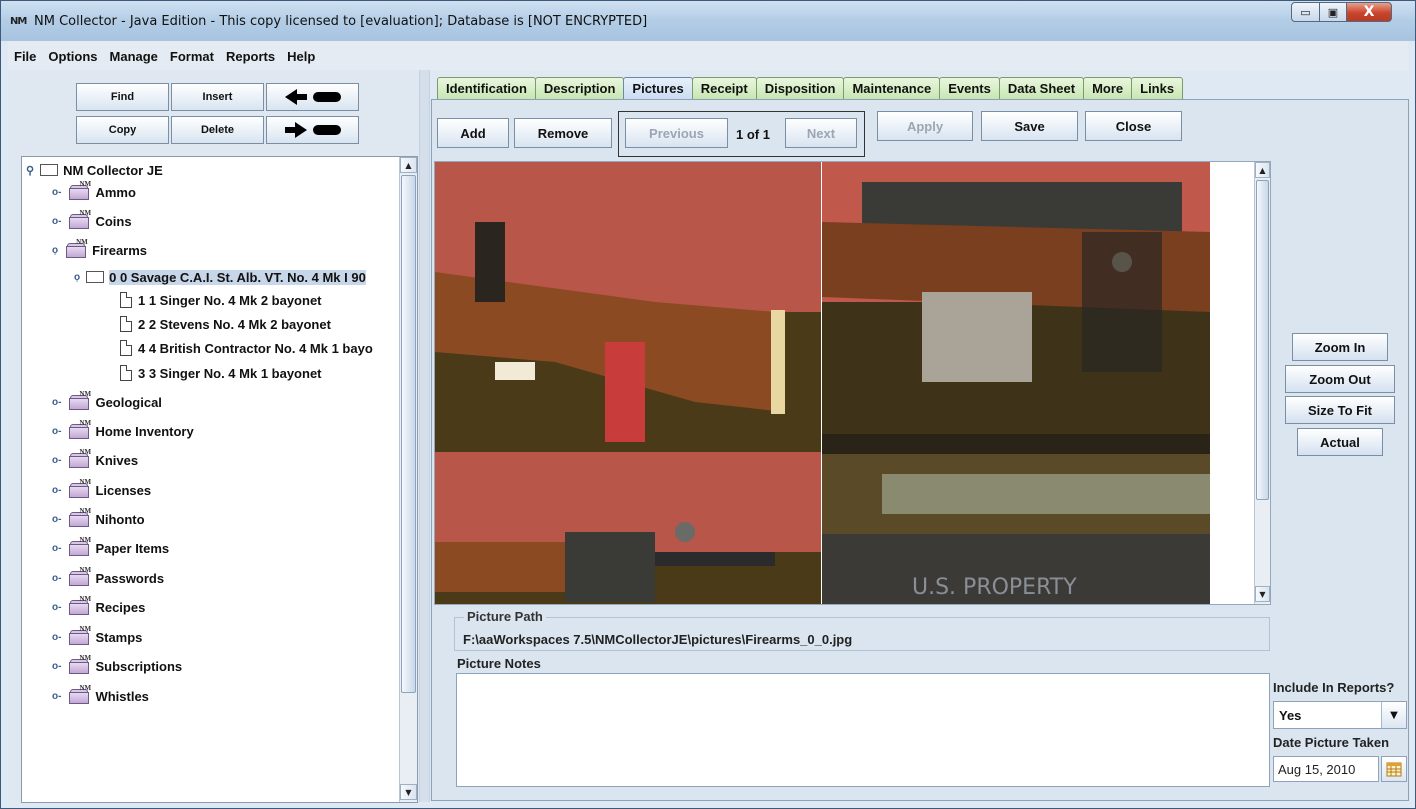 This screenshot has width=1416, height=809. Describe the element at coordinates (225, 324) in the screenshot. I see `tree-item-stevens-mk2: 2 2 Stevens No. 4 Mk 2 bayonet` at that location.